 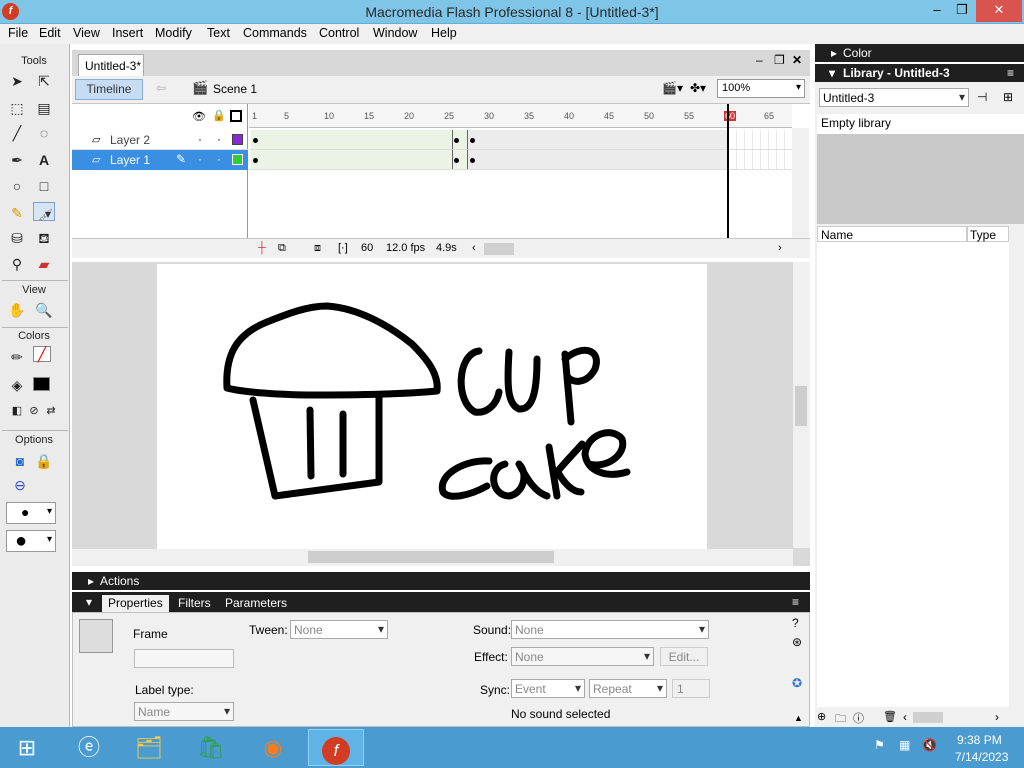 I want to click on menu-control: Control, so click(x=339, y=33).